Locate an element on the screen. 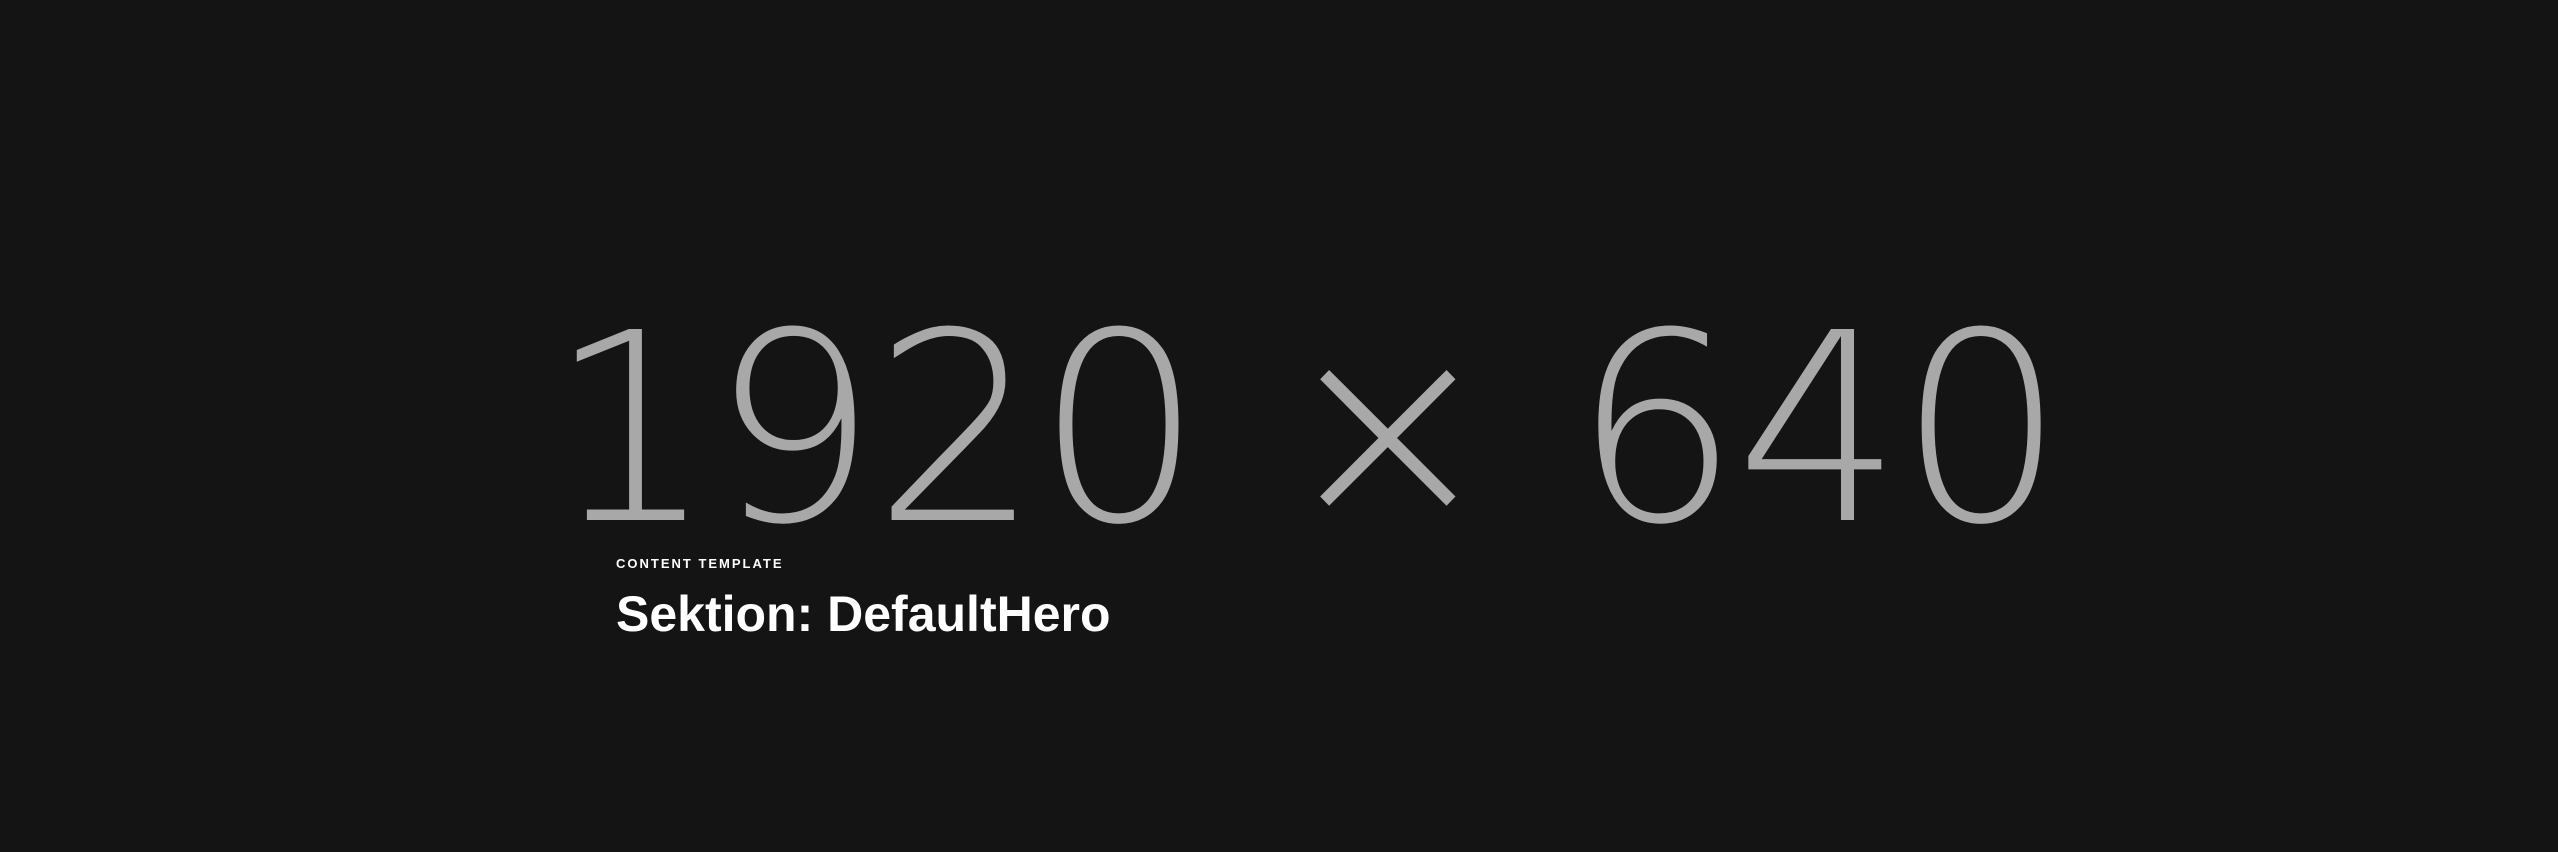 The height and width of the screenshot is (852, 2558). section-title: Sektion: DefaultHero is located at coordinates (863, 614).